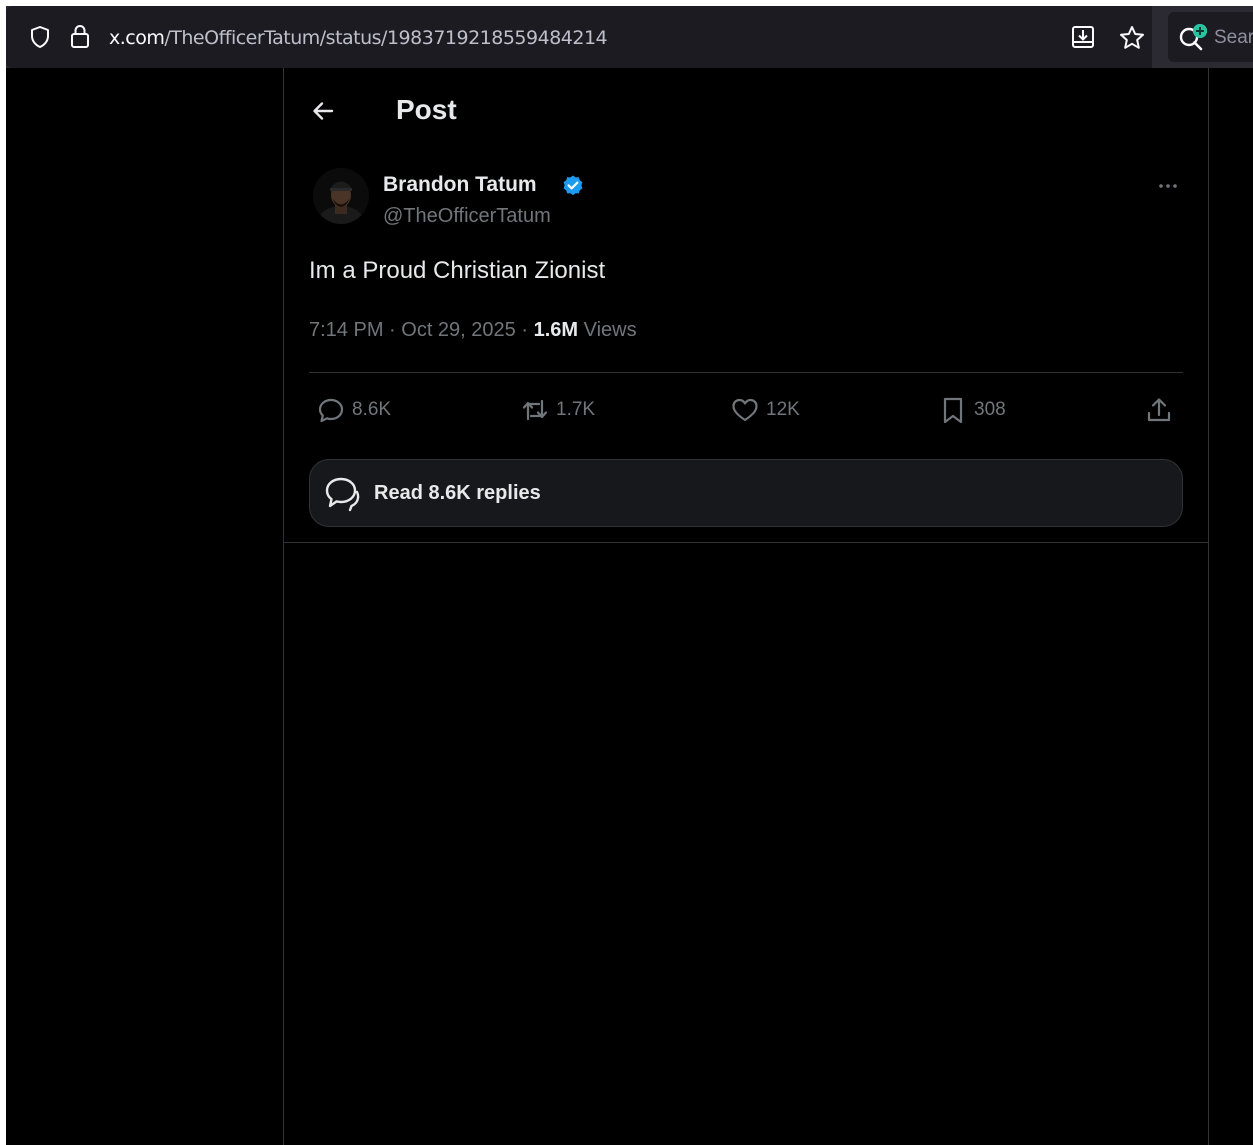 The width and height of the screenshot is (1253, 1145). I want to click on repost-button: 1.7K, so click(557, 410).